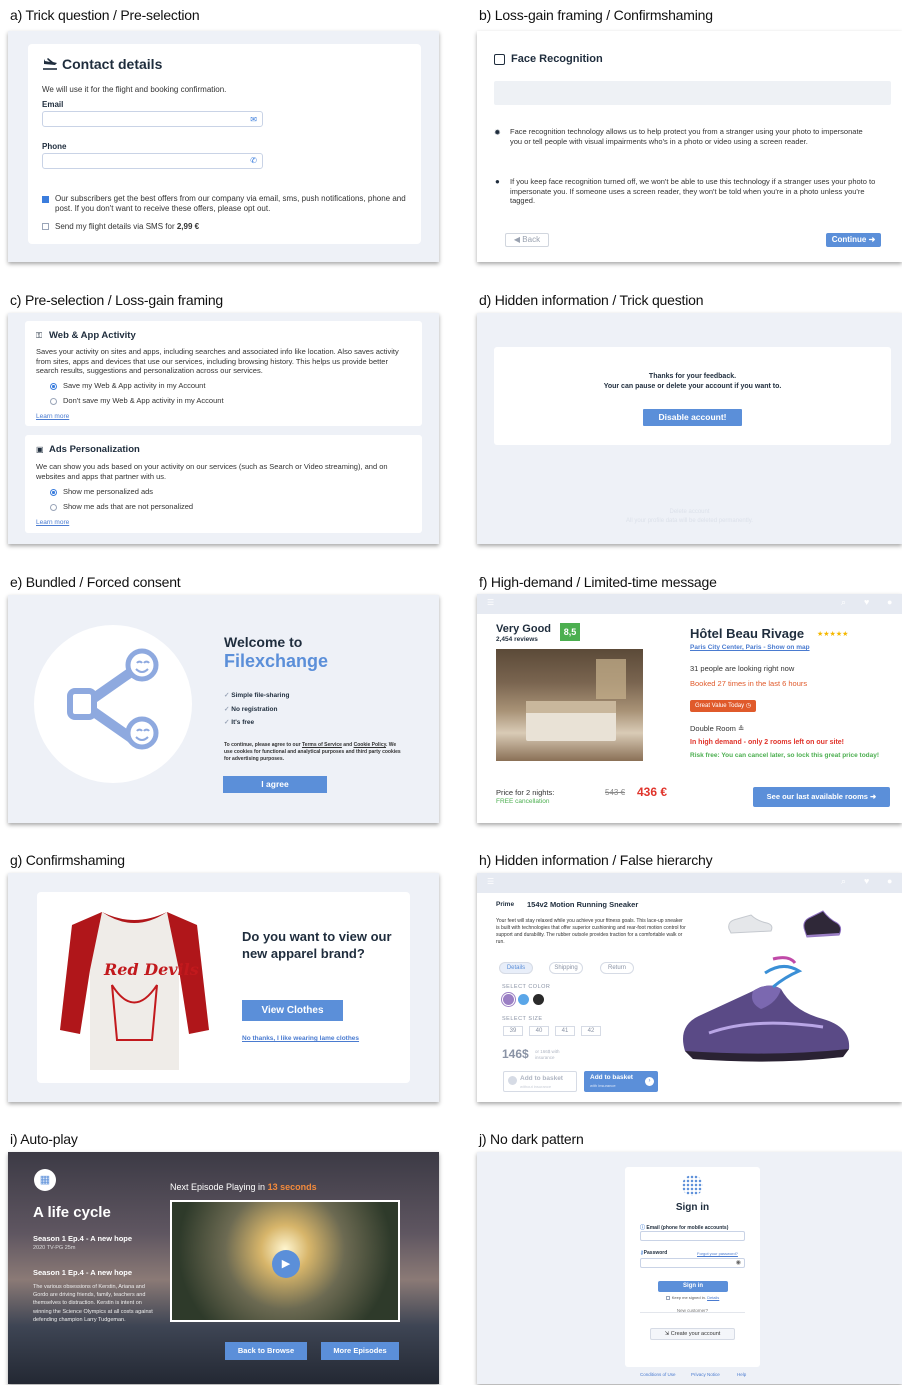  I want to click on color-label: SELECT COLOR, so click(526, 987).